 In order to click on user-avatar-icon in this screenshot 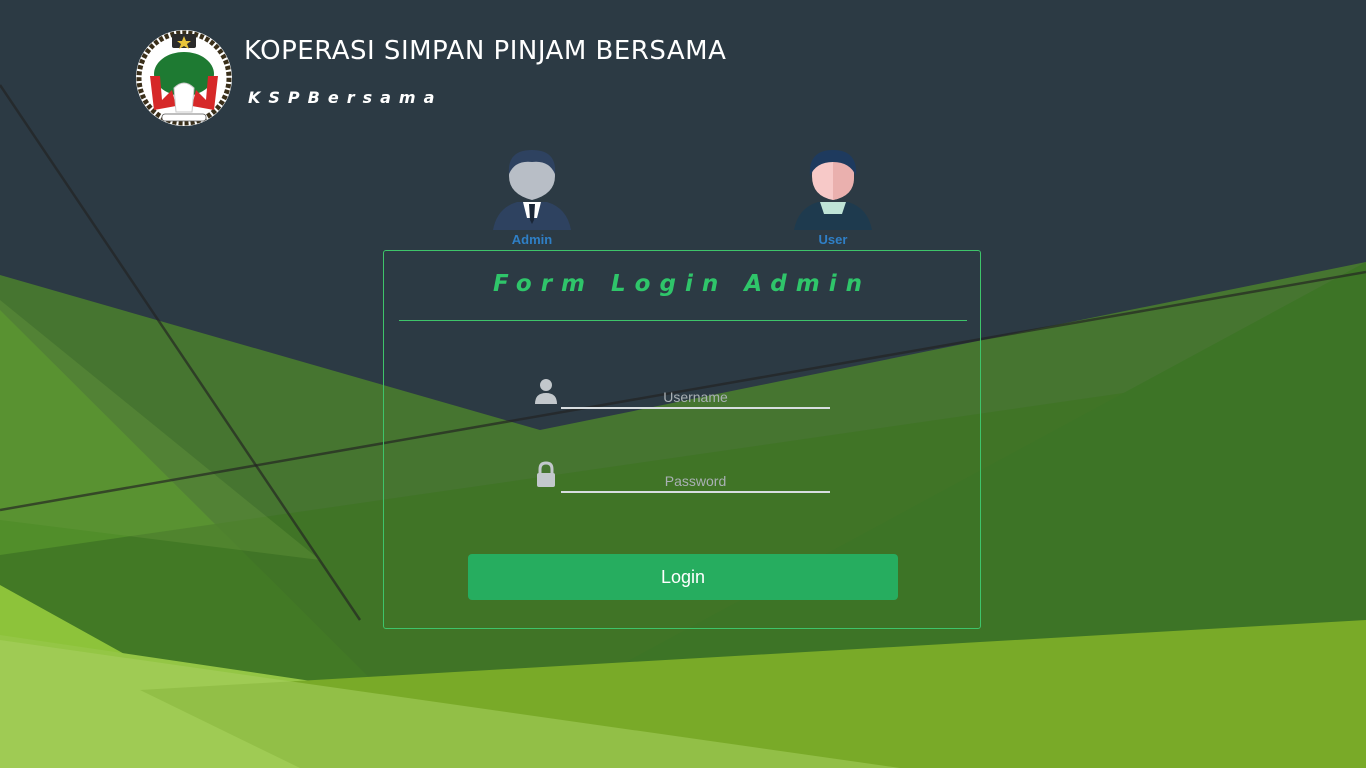, I will do `click(833, 190)`.